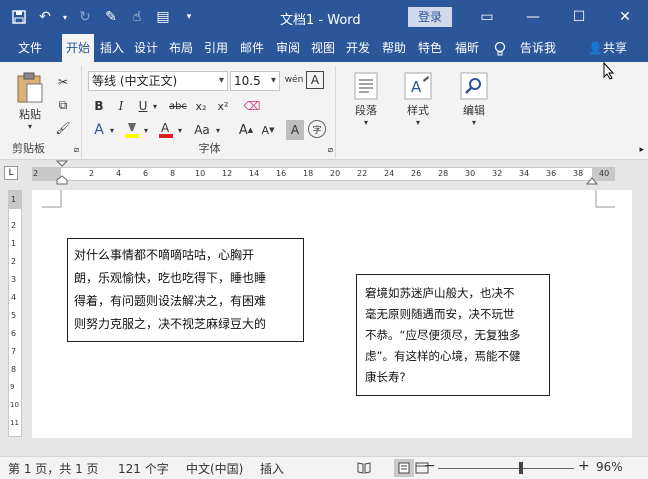 The height and width of the screenshot is (479, 648). Describe the element at coordinates (366, 86) in the screenshot. I see `paragraph-icon` at that location.